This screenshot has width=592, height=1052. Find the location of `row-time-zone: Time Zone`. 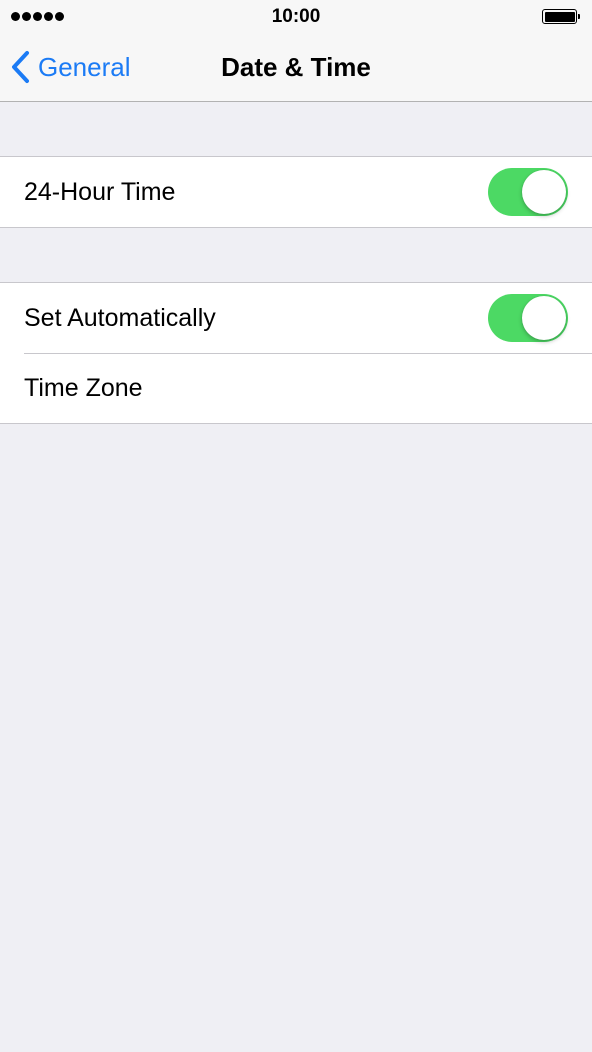

row-time-zone: Time Zone is located at coordinates (296, 388).